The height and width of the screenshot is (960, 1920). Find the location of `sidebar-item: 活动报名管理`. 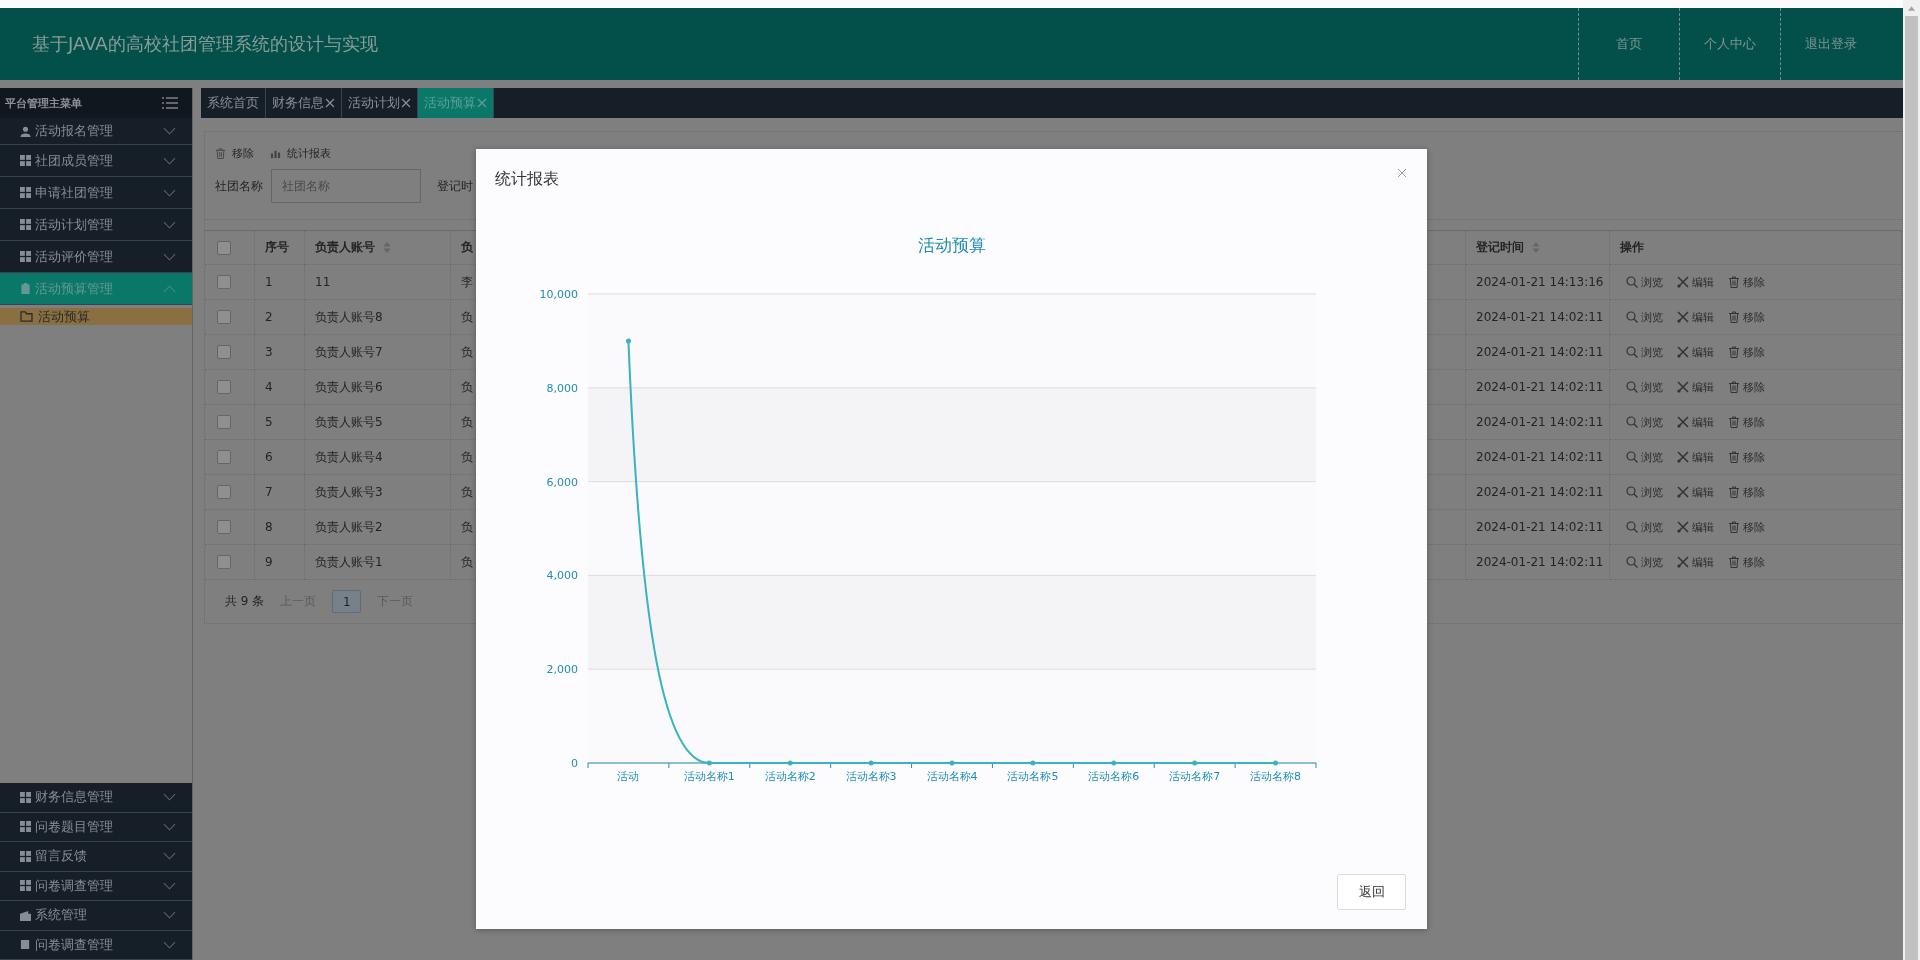

sidebar-item: 活动报名管理 is located at coordinates (96, 131).